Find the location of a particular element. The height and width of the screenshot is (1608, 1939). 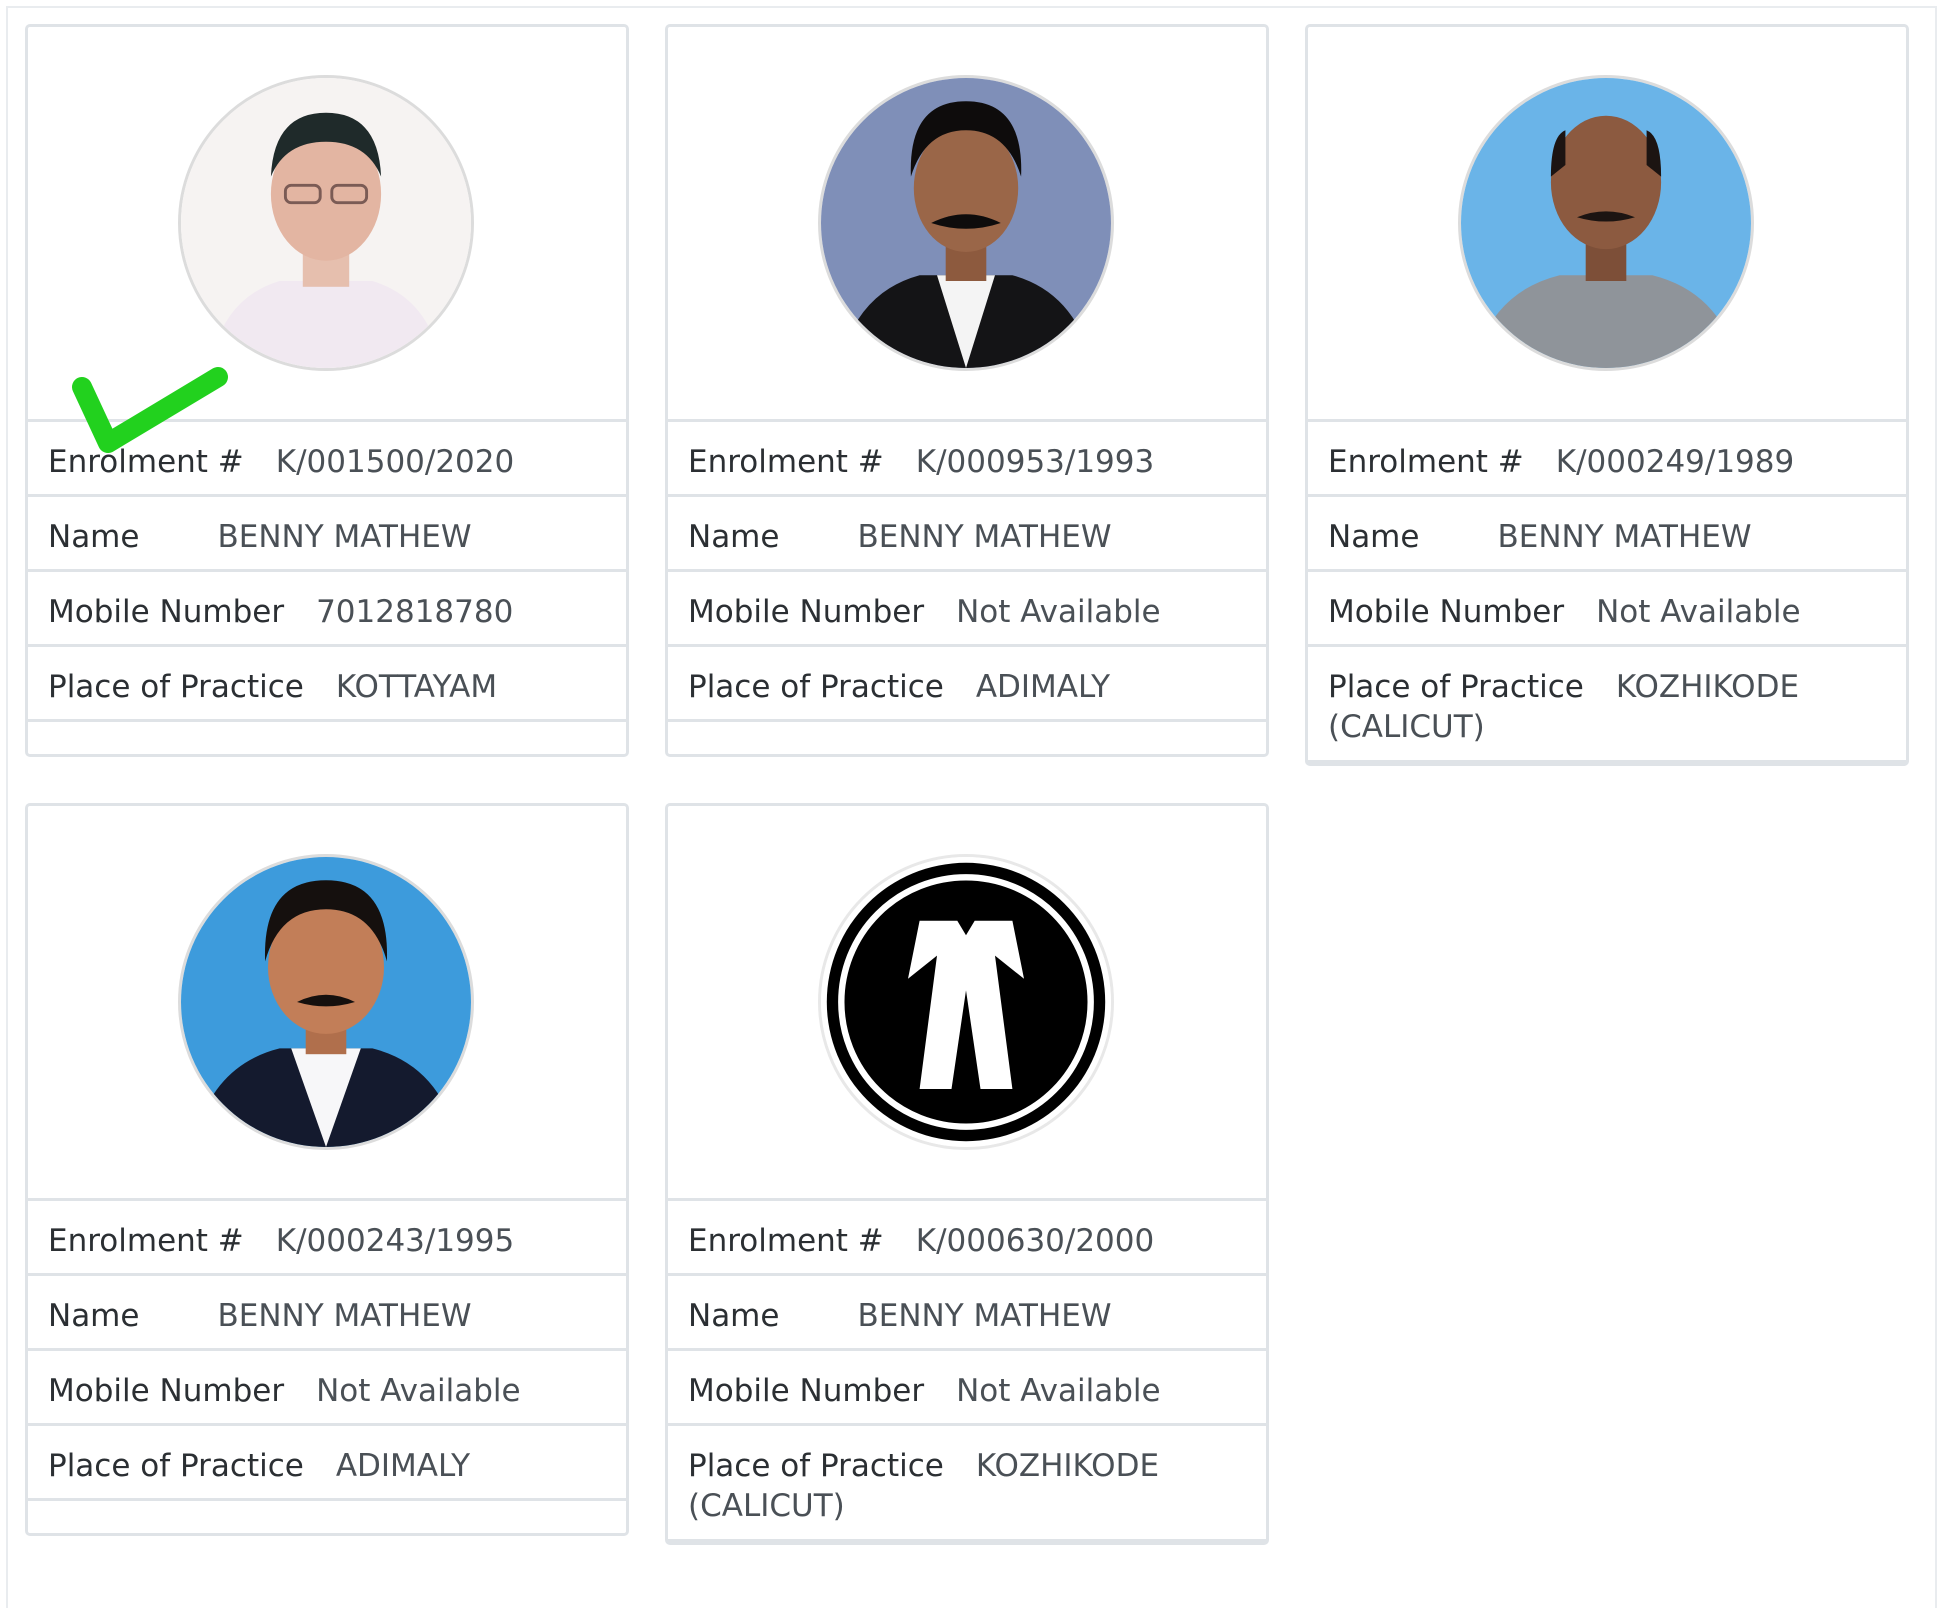

enrolment-row: Enrolment # K/000953/1993 is located at coordinates (967, 459).